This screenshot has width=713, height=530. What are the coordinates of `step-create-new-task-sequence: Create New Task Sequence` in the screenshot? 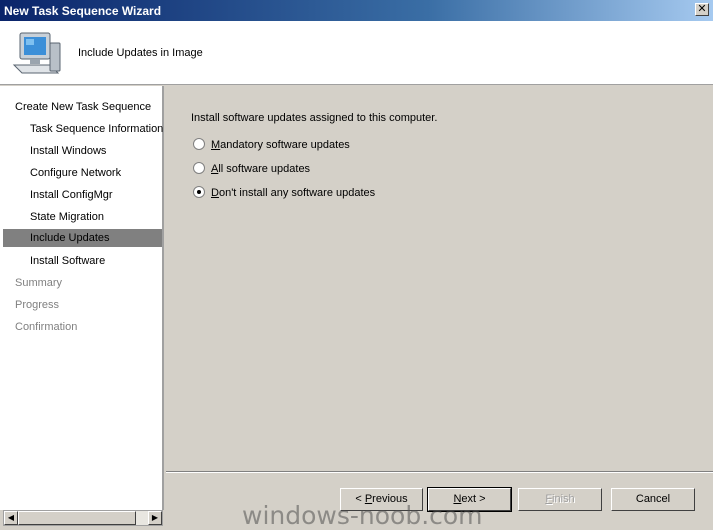 It's located at (83, 107).